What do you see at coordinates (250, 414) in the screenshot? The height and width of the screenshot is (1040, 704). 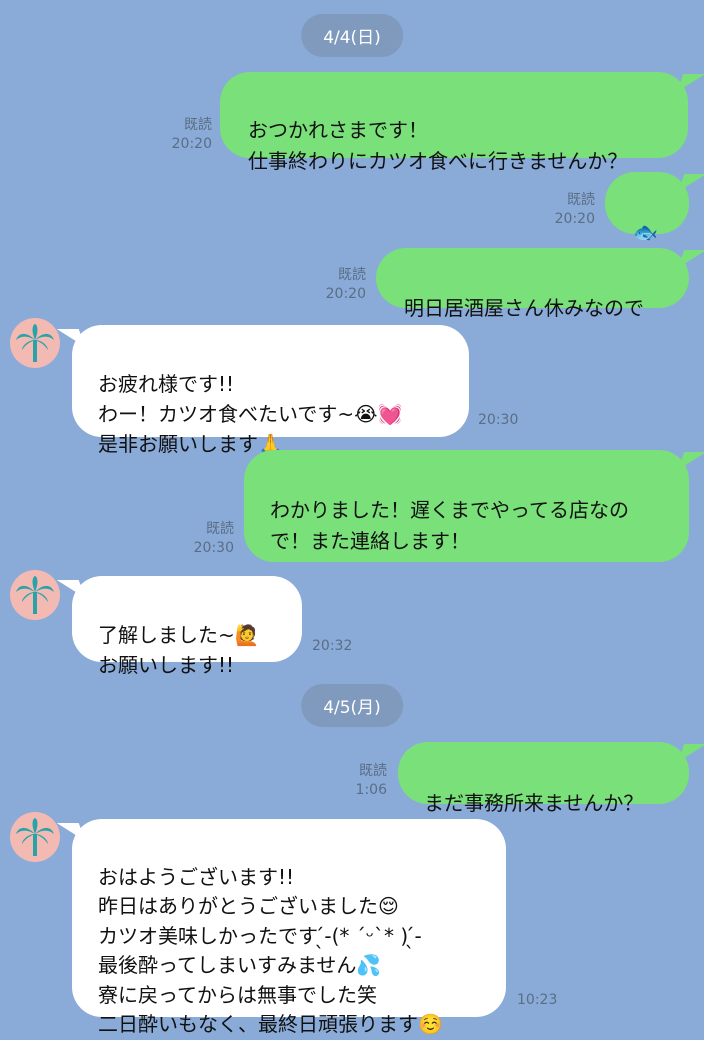 I see `message-text: お疲れ様です!! わー！カツオ食べたいです~😭💓 是非お願いします🙏` at bounding box center [250, 414].